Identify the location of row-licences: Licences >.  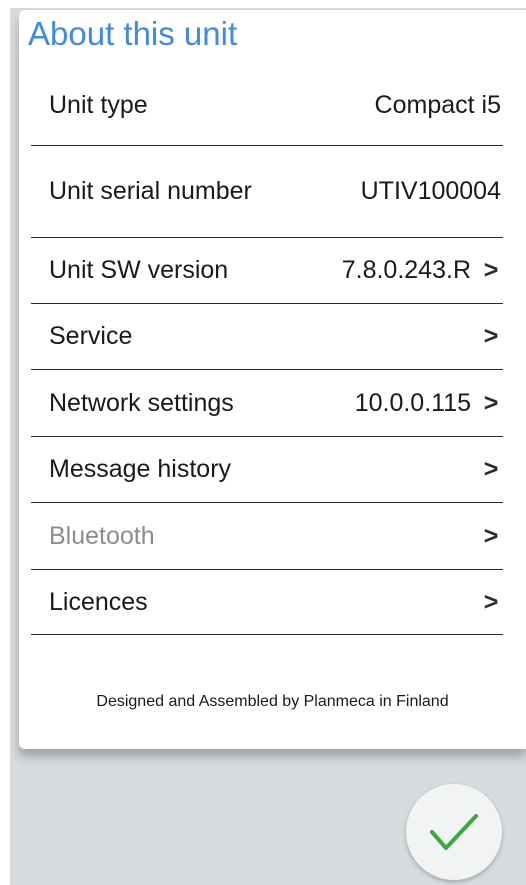
(267, 602).